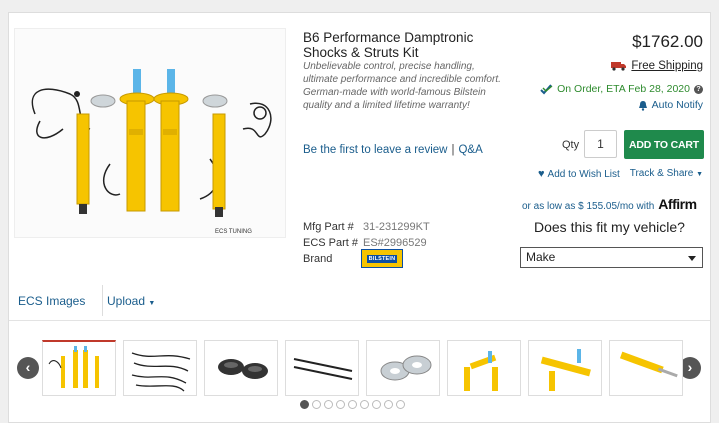  Describe the element at coordinates (322, 368) in the screenshot. I see `thumbnail-sensor-cables` at that location.